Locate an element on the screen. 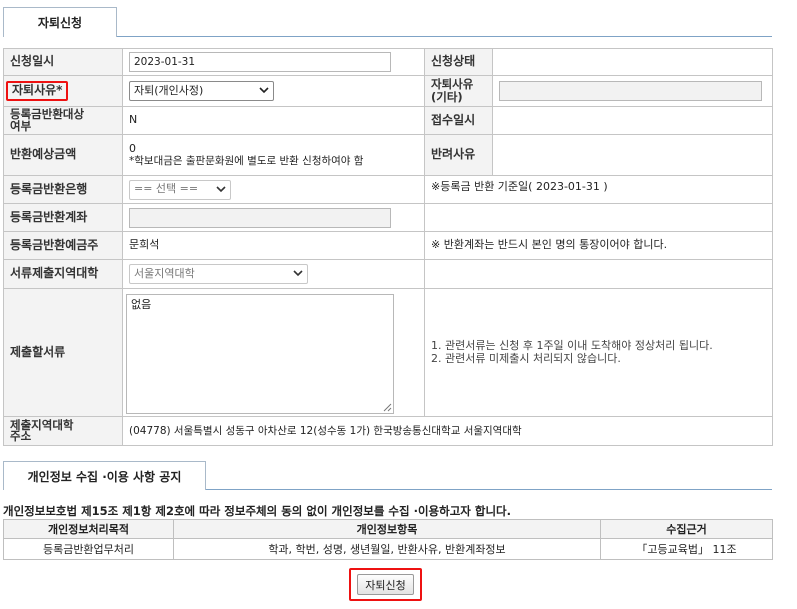 This screenshot has height=609, width=797. docs-label: 제출할서류 is located at coordinates (63, 352).